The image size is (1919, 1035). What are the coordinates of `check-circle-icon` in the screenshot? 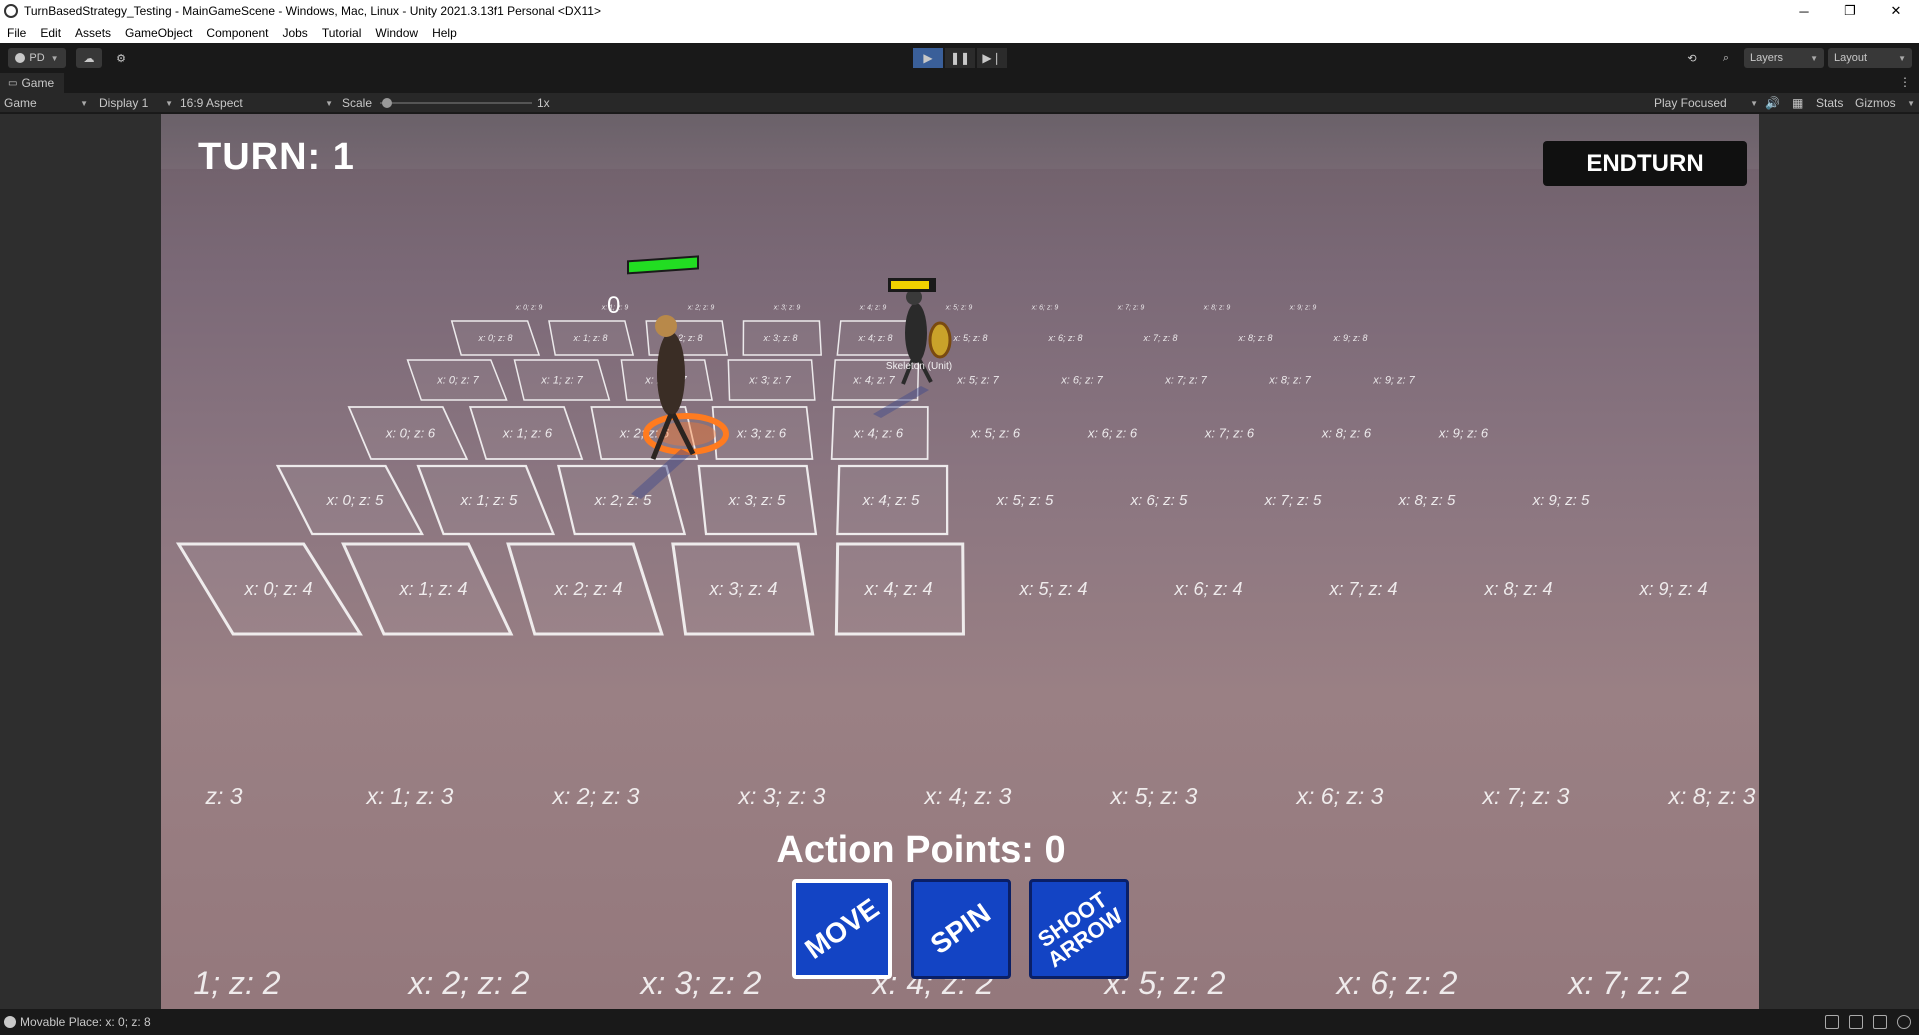 It's located at (1904, 1022).